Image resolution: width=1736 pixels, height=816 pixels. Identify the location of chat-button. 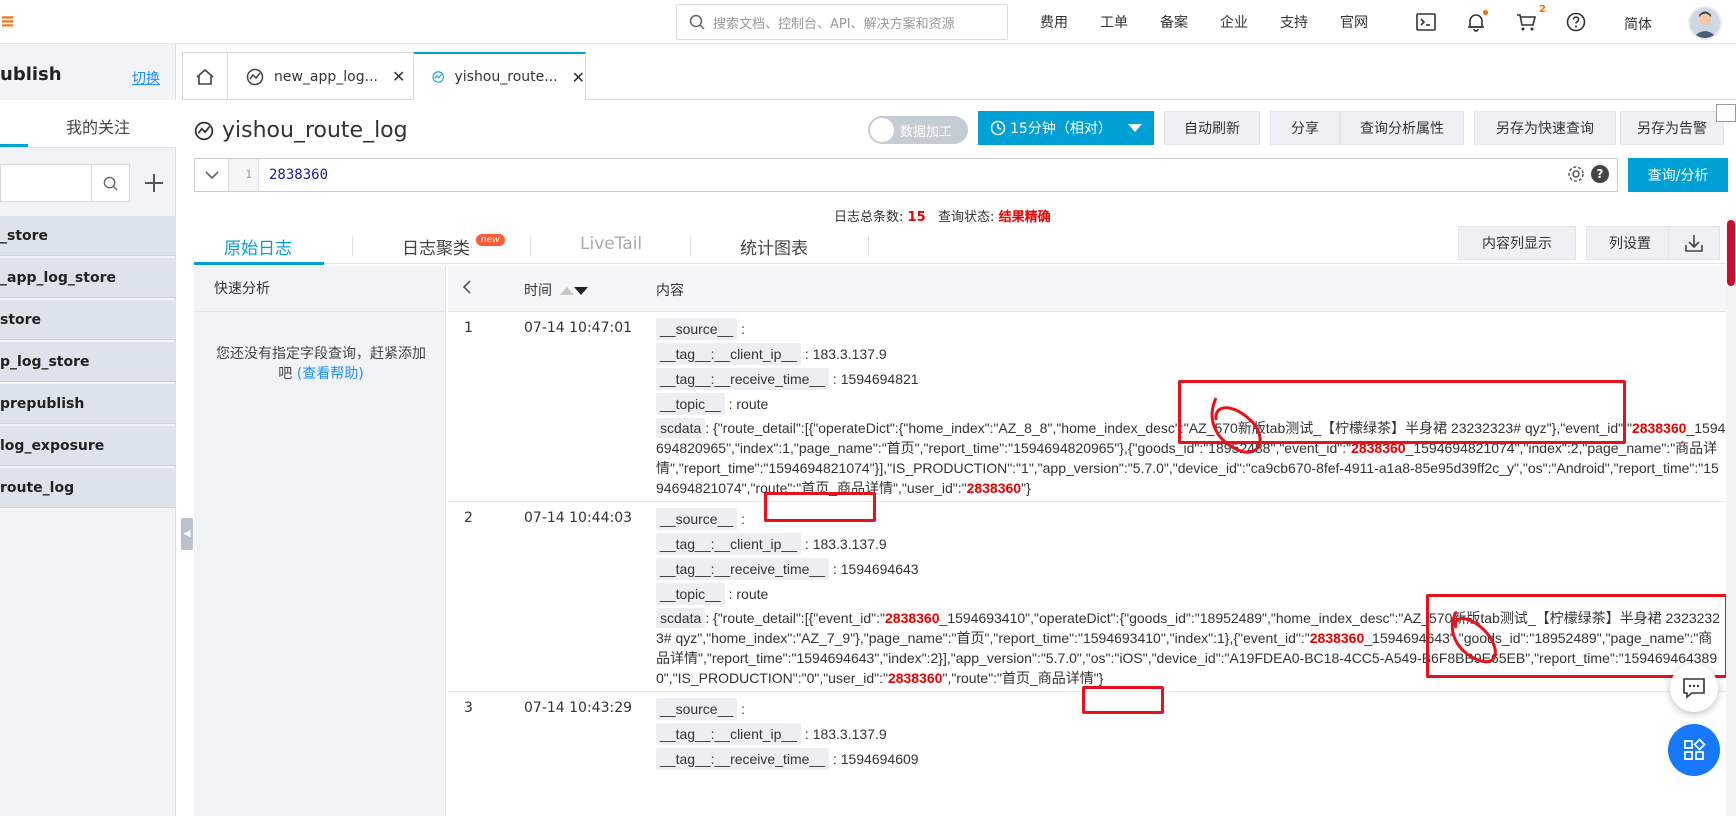
(1694, 688).